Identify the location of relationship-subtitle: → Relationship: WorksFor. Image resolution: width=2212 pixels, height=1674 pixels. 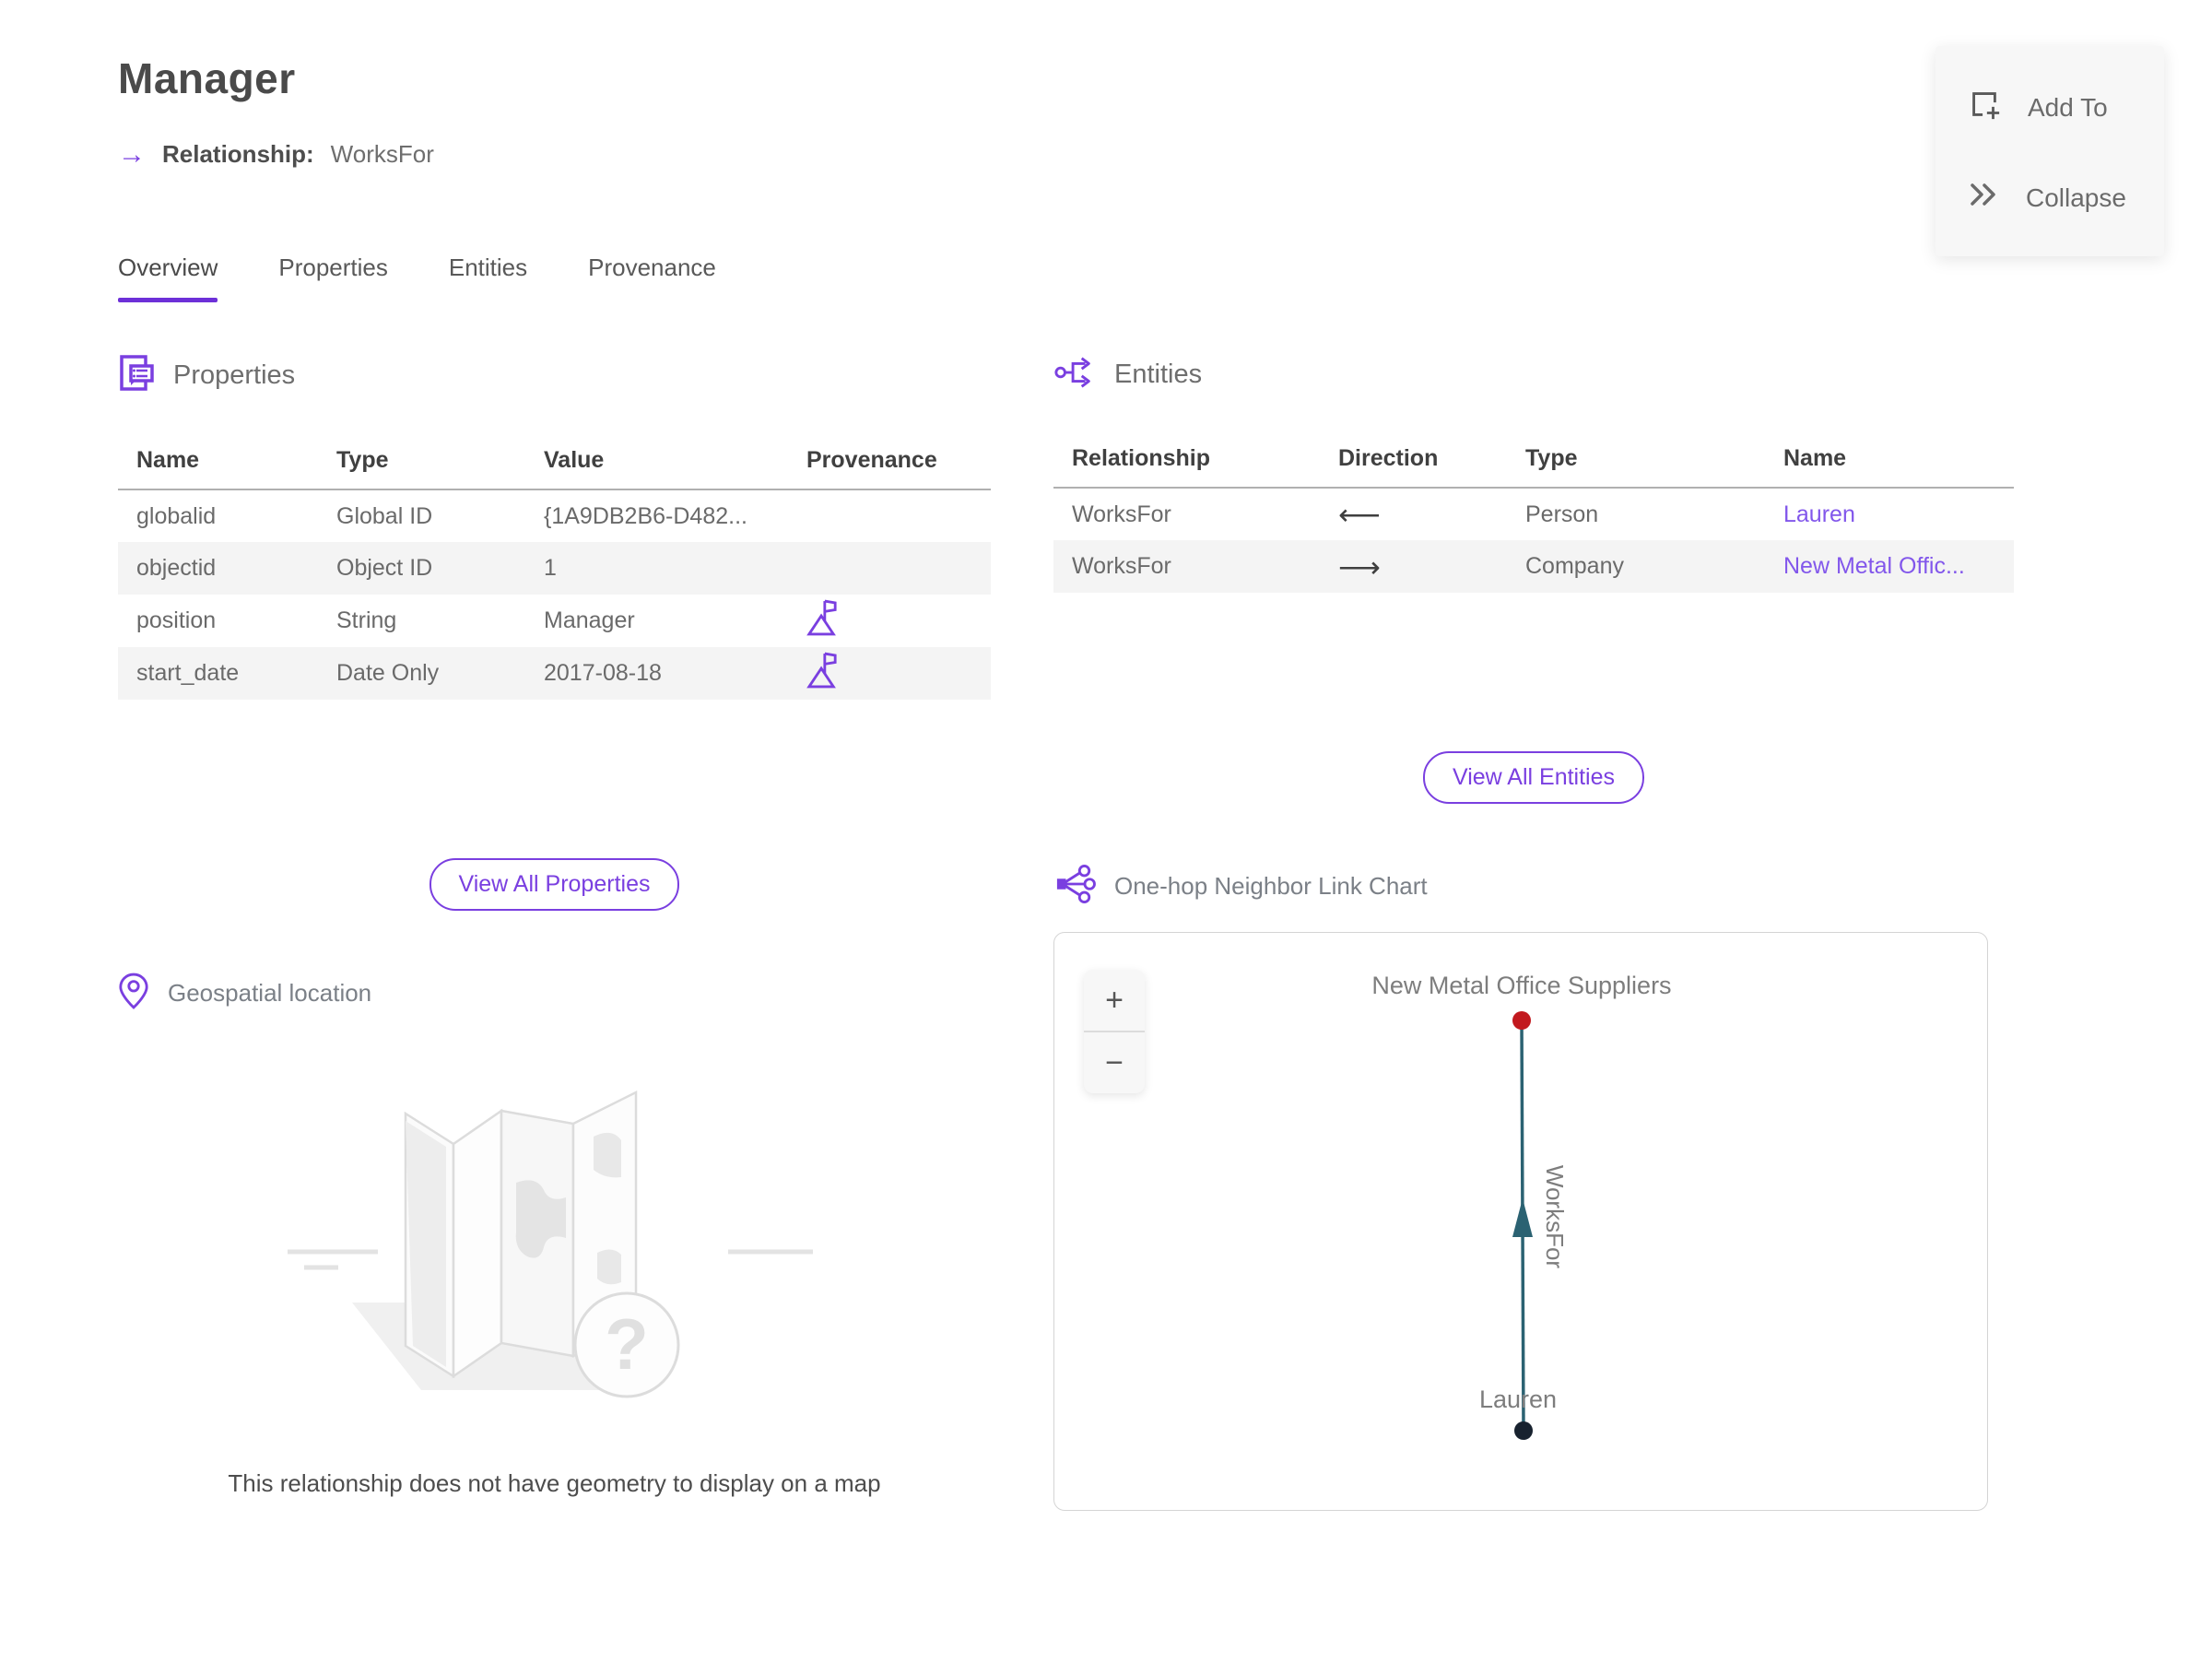
(1165, 154).